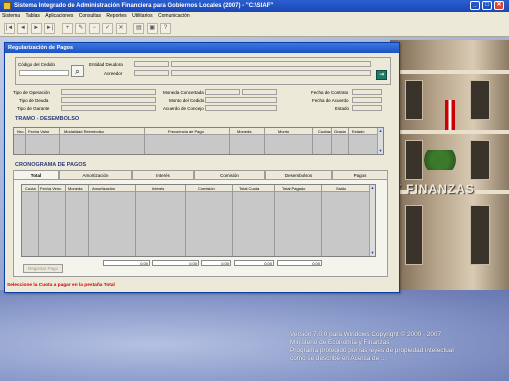  I want to click on col-total-cuota: Total Cuota, so click(249, 188).